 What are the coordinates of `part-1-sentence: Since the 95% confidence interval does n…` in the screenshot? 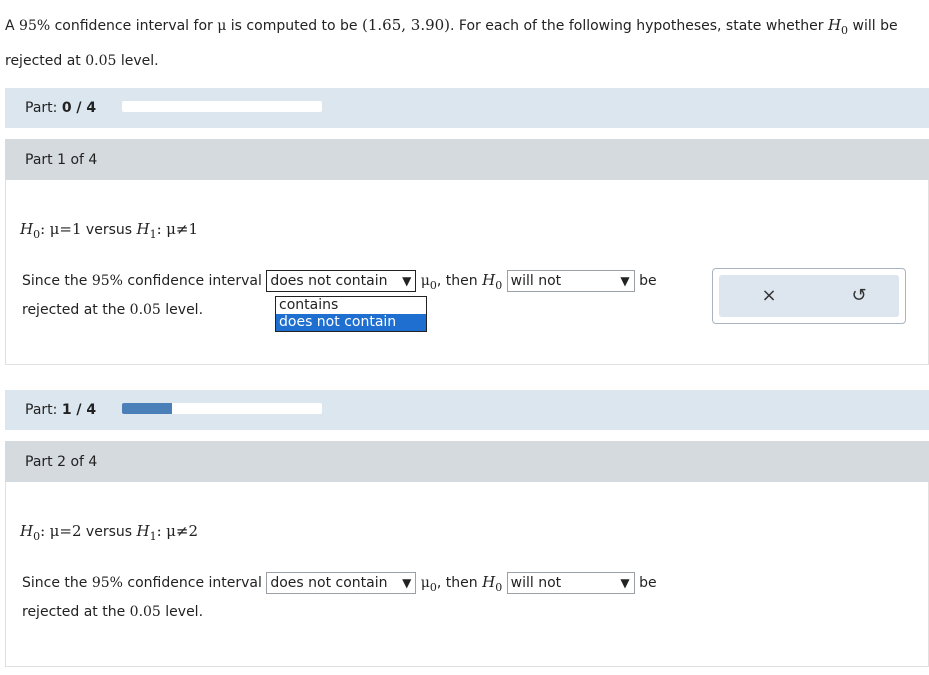 It's located at (339, 281).